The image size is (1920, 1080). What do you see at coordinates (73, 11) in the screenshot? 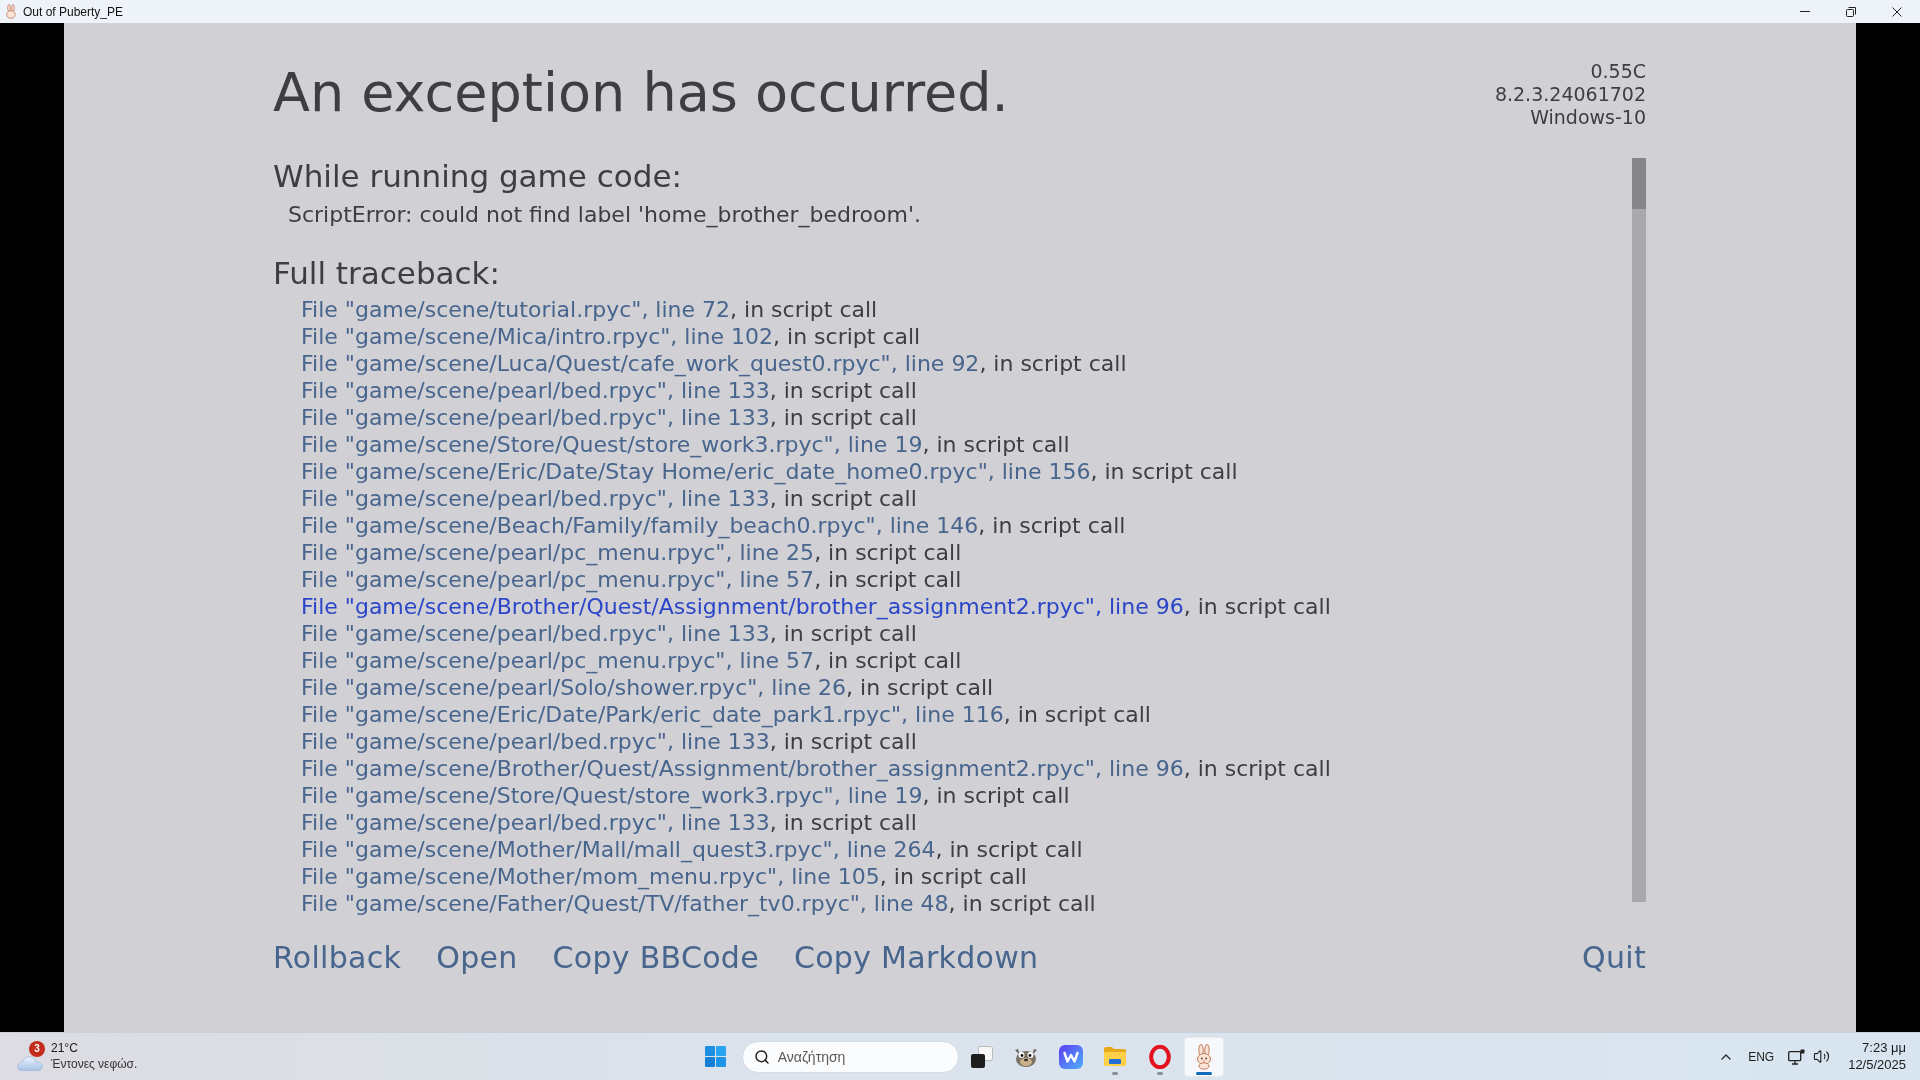
I see `window-title: Out of Puberty_PE` at bounding box center [73, 11].